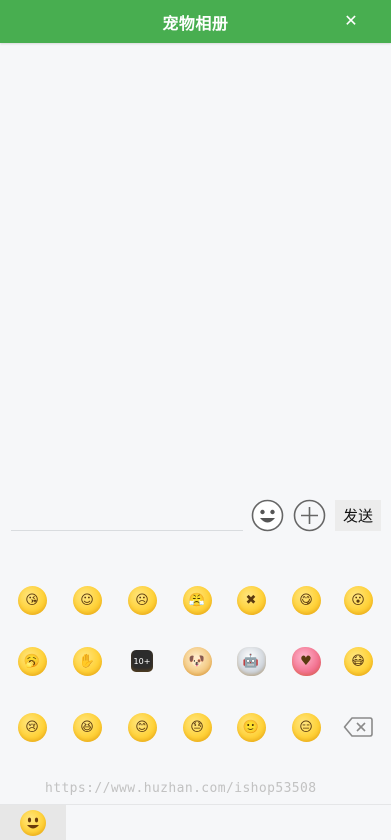  I want to click on tongue-emoji-glyph: 😋, so click(306, 600).